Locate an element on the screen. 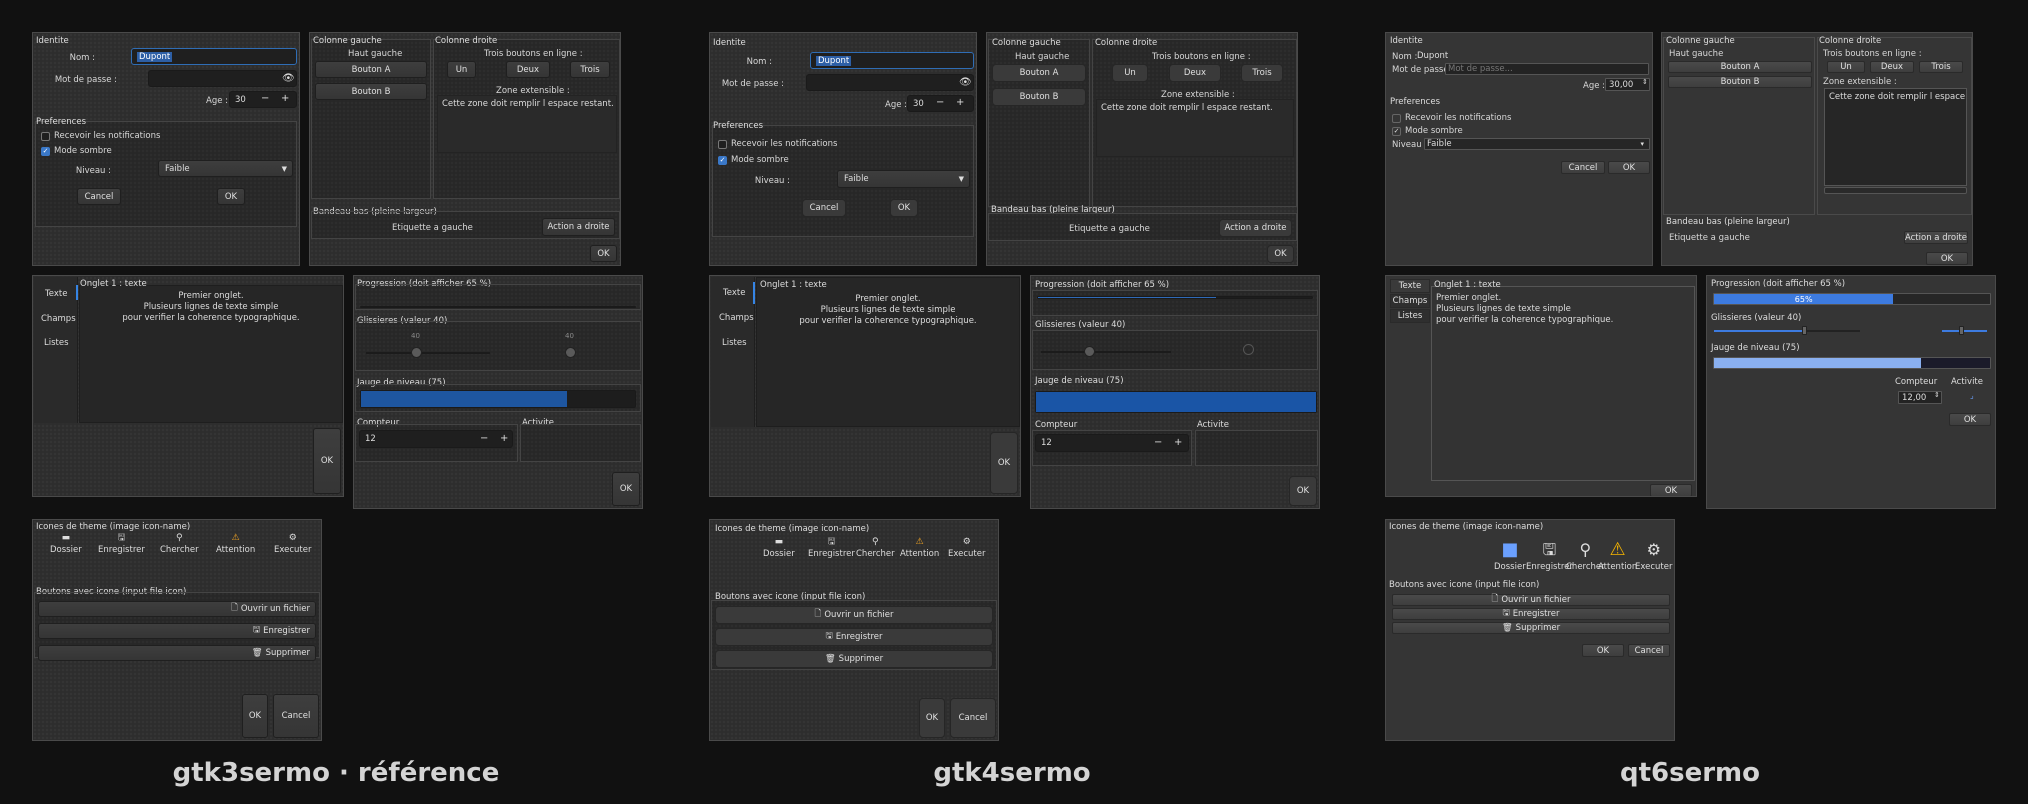  vslider-track is located at coordinates (1964, 331).